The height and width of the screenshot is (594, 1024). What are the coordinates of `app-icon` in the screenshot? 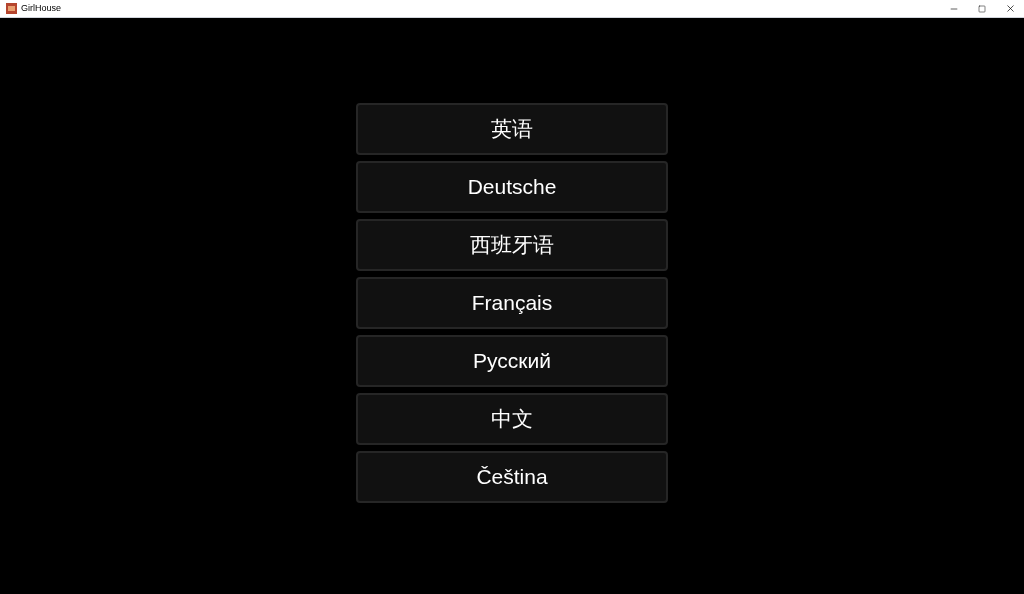 It's located at (11, 8).